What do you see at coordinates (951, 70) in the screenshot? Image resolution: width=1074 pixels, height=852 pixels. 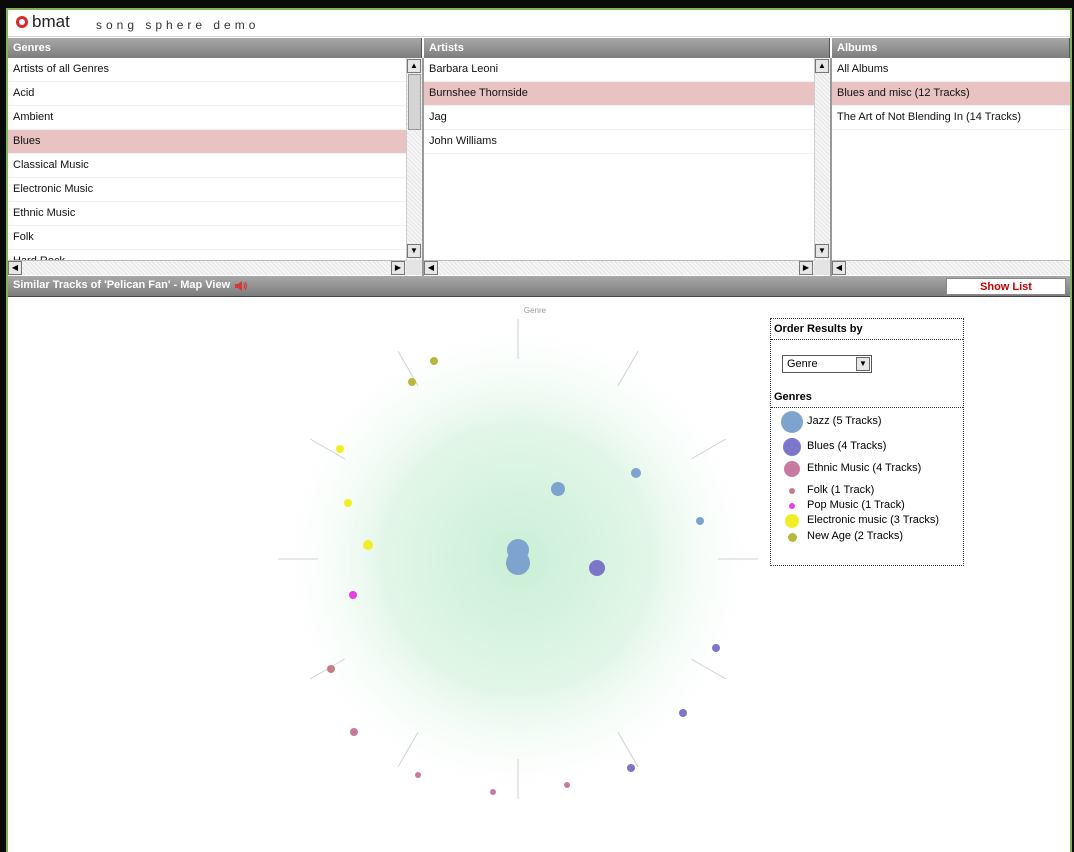 I see `albums-list-item: All Albums` at bounding box center [951, 70].